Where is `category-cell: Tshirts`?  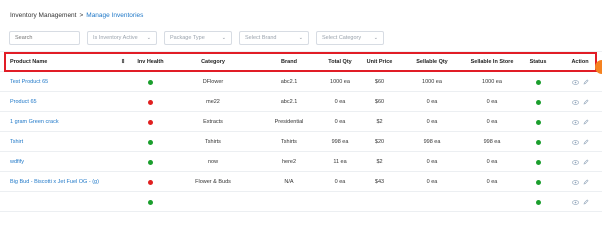 category-cell: Tshirts is located at coordinates (213, 142).